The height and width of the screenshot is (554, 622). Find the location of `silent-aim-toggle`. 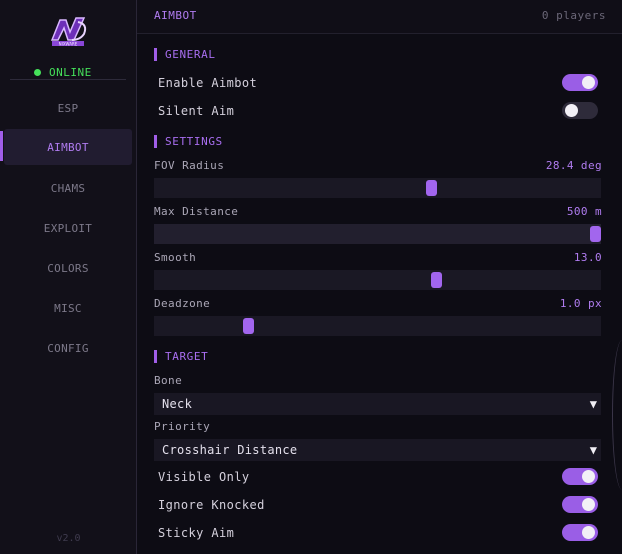

silent-aim-toggle is located at coordinates (580, 110).